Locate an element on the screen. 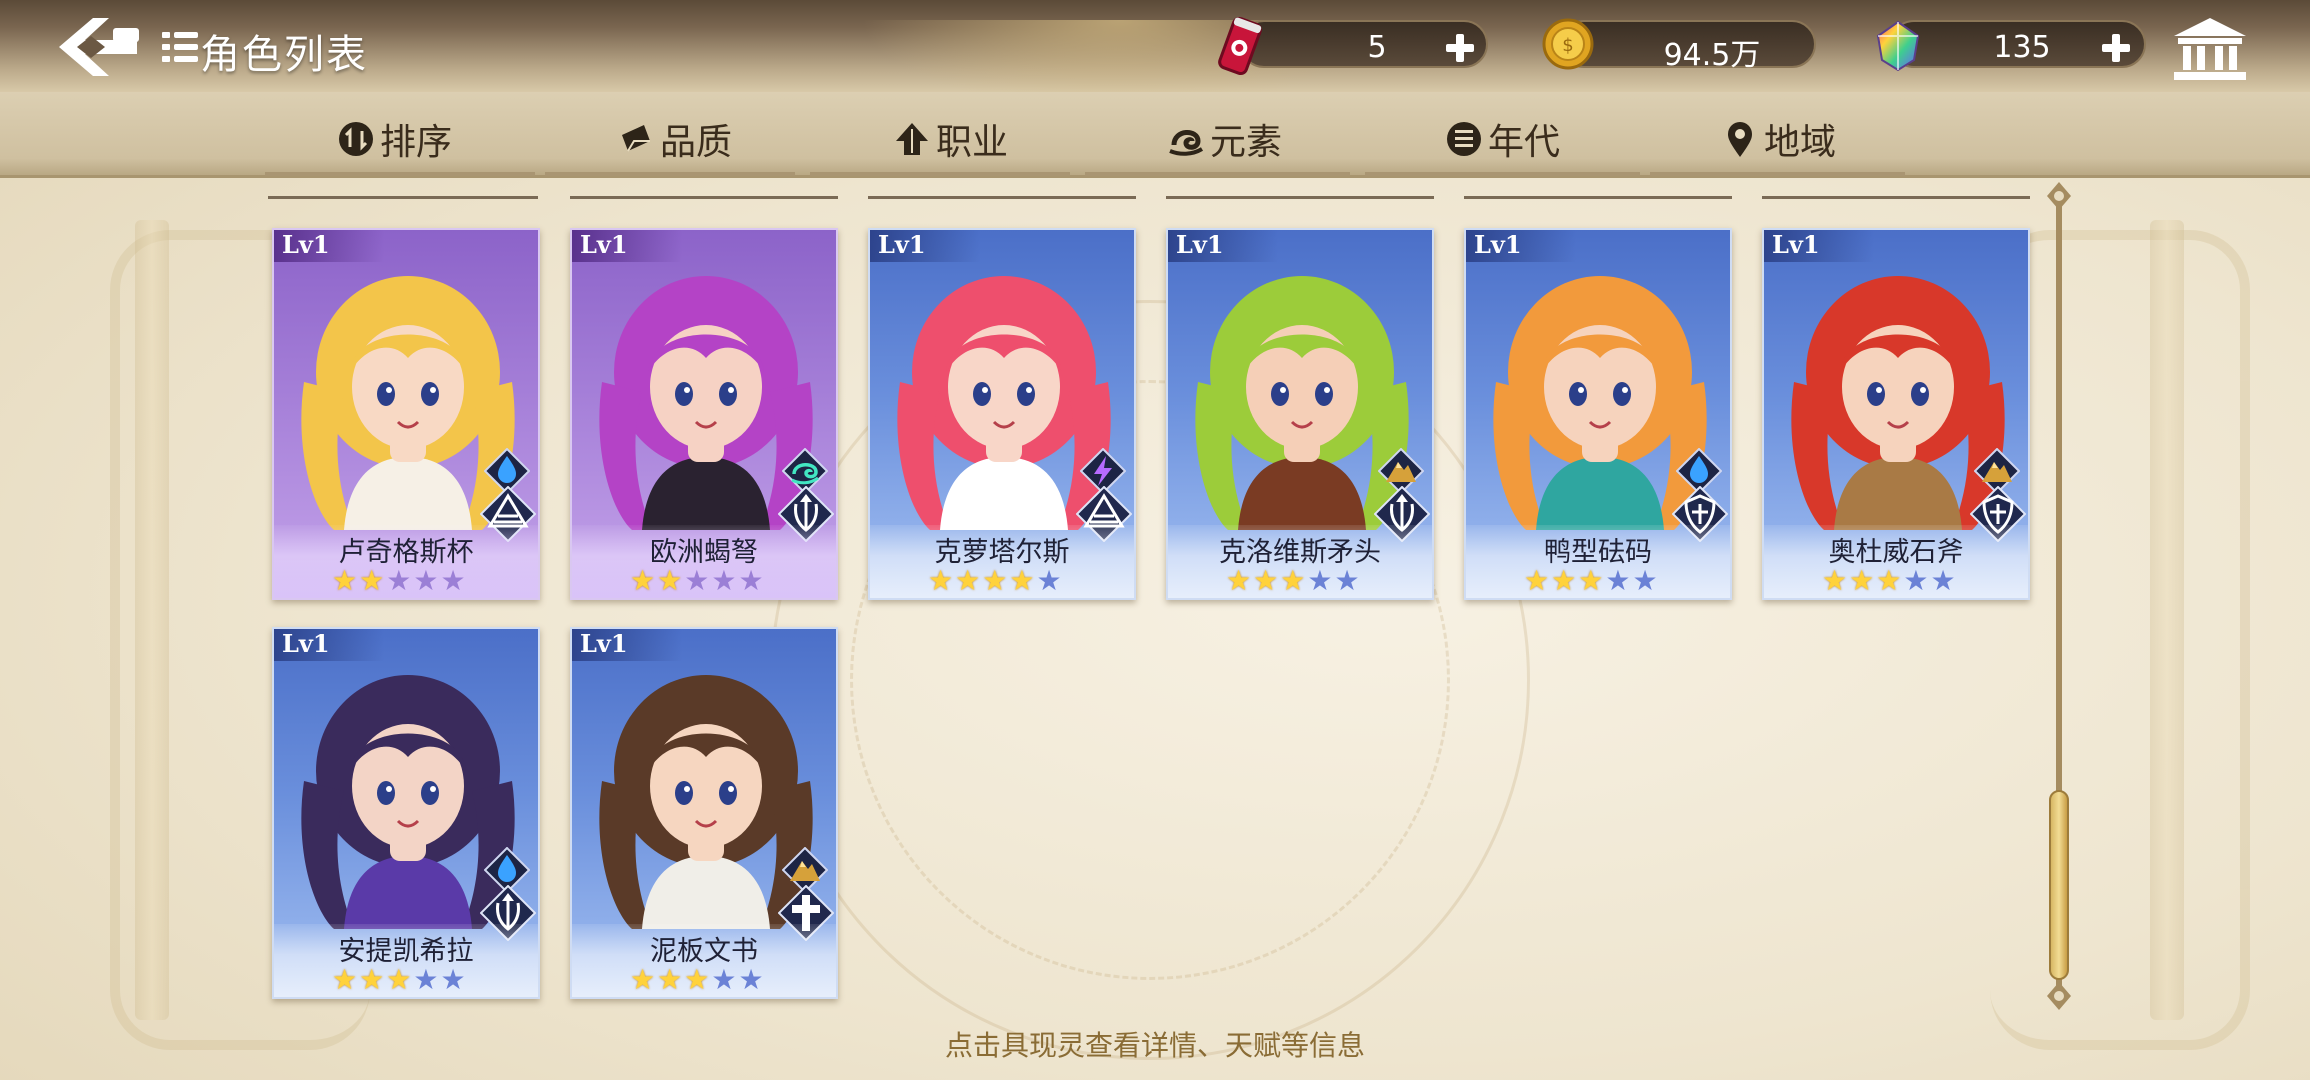 The height and width of the screenshot is (1080, 2310). back-arrow-icon is located at coordinates (99, 47).